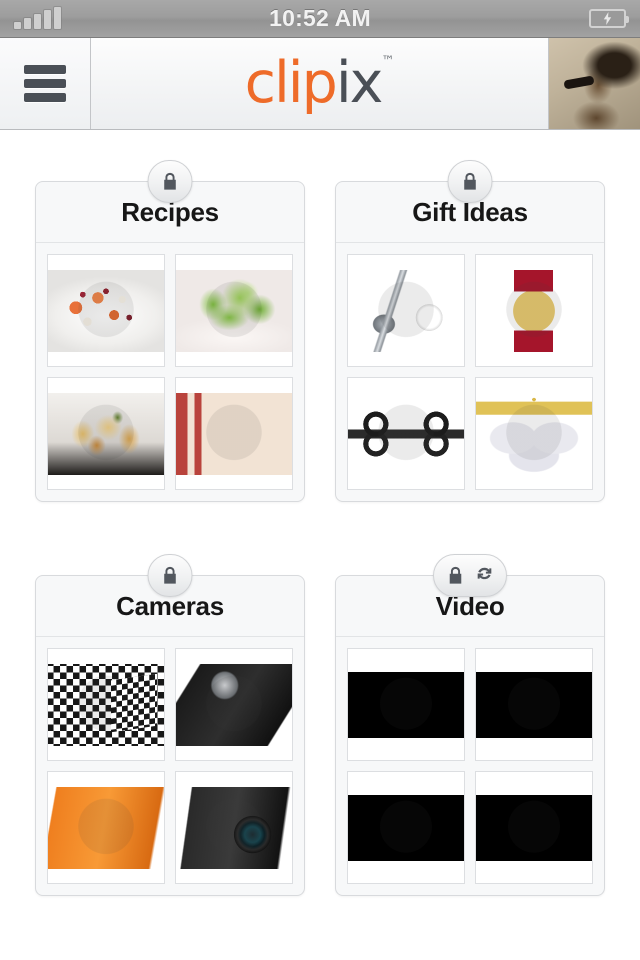 The height and width of the screenshot is (960, 640). I want to click on clip-card: Recipes, so click(170, 341).